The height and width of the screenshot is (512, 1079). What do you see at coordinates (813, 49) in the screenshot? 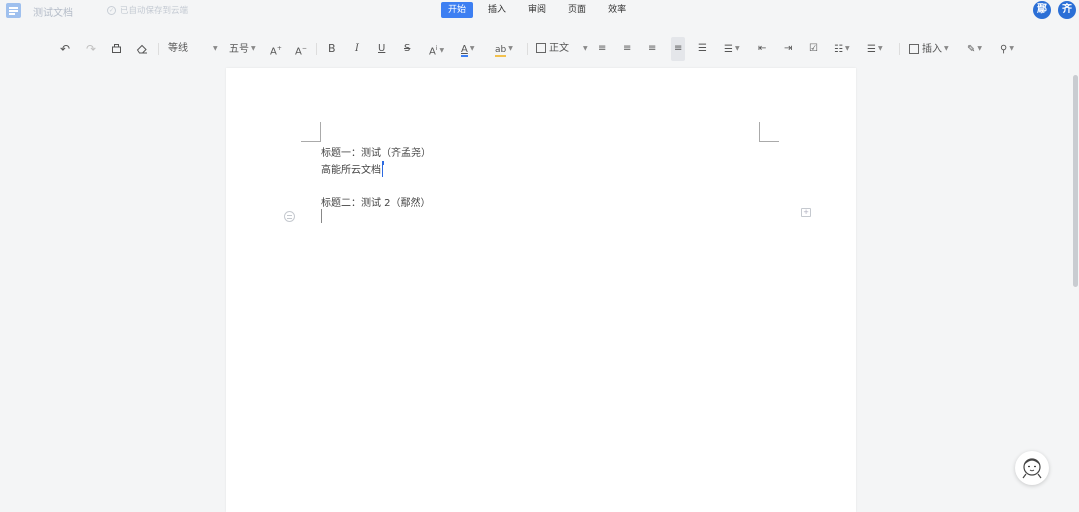
I see `checklist-icon: ☑` at bounding box center [813, 49].